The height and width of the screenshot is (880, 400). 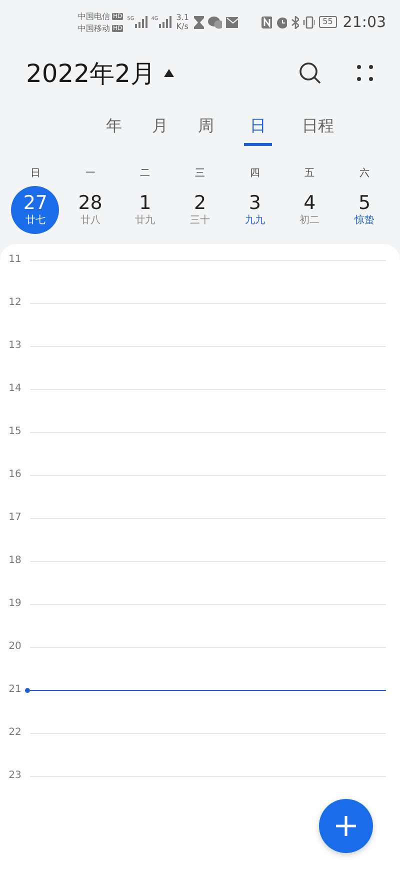 I want to click on vibrate-icon, so click(x=309, y=22).